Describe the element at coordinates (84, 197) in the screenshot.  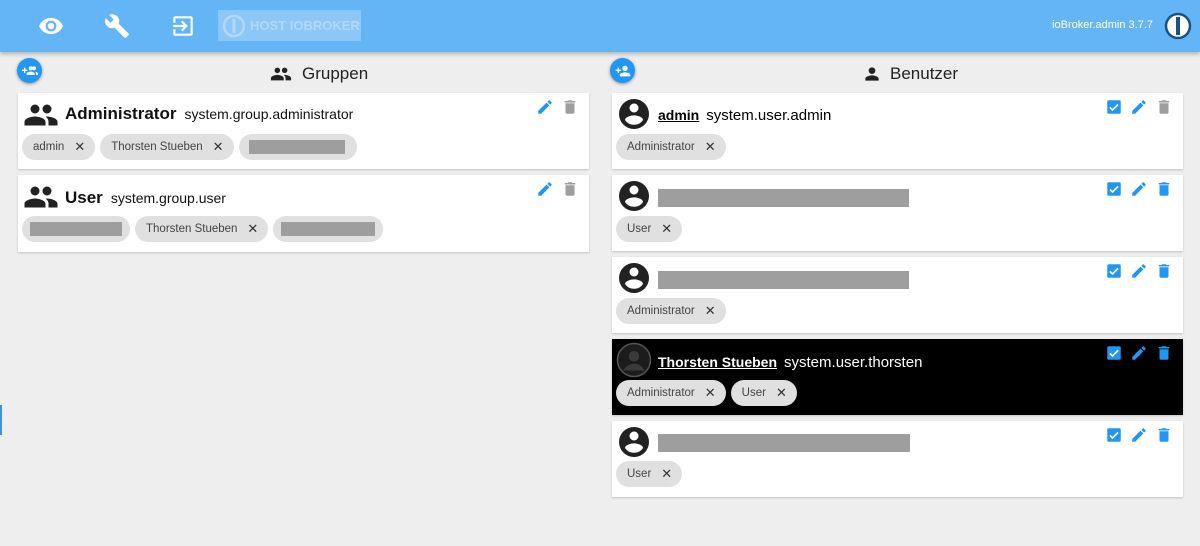
I see `group-name-text: User` at that location.